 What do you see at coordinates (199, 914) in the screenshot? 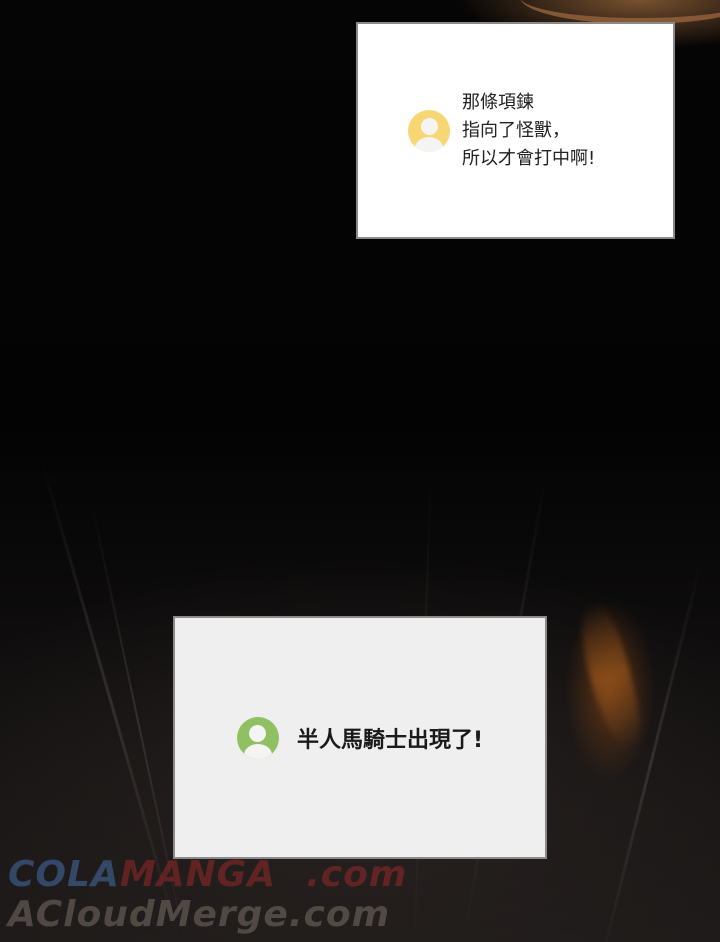
I see `watermark-line-2: ACloudMerge.com` at bounding box center [199, 914].